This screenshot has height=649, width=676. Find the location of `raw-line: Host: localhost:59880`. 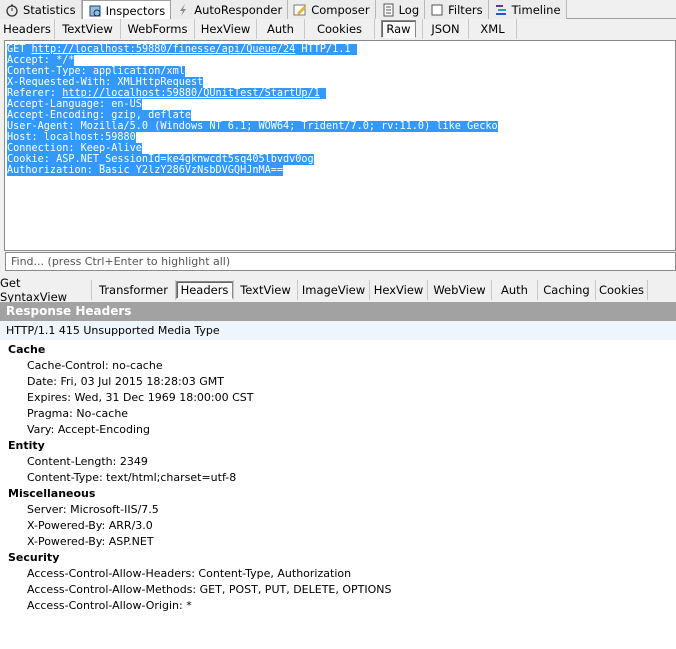

raw-line: Host: localhost:59880 is located at coordinates (71, 137).